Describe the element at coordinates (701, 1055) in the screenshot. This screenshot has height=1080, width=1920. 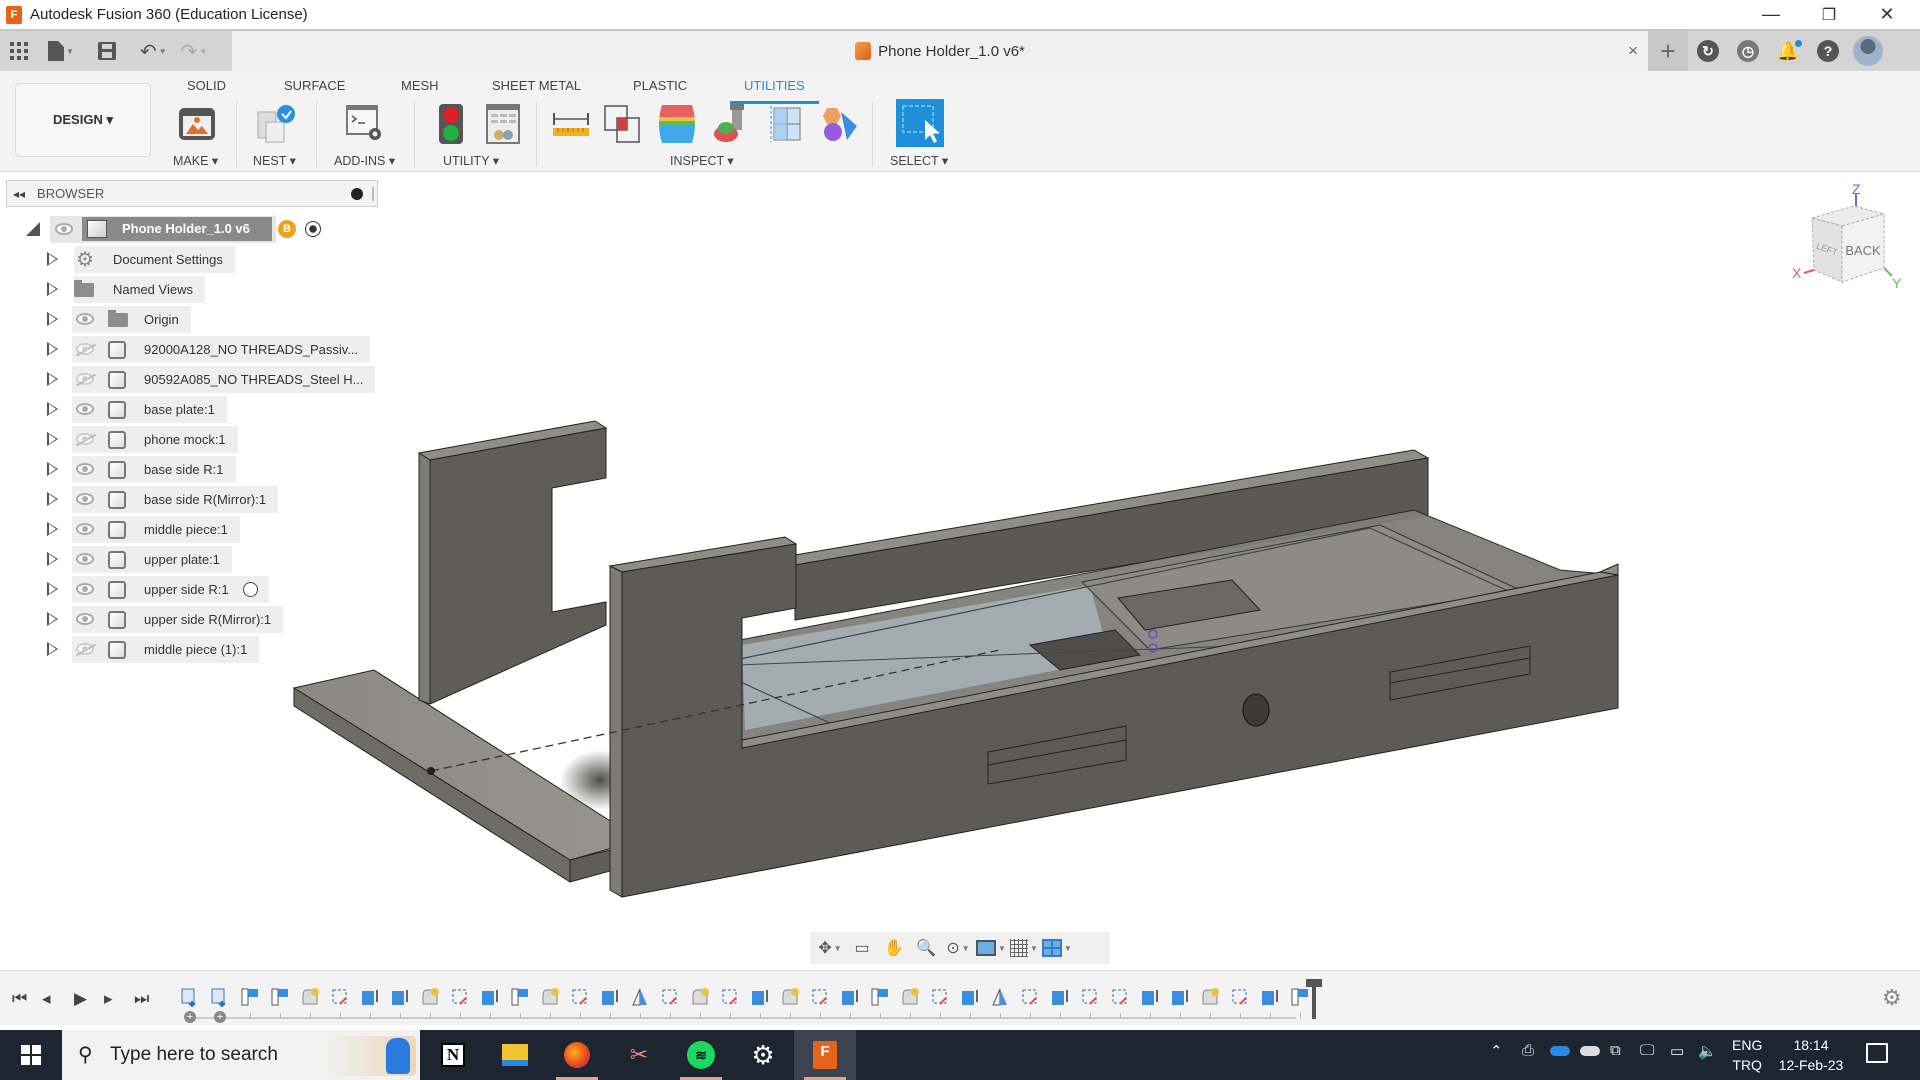
I see `taskbar-app-spotify: ≋` at that location.